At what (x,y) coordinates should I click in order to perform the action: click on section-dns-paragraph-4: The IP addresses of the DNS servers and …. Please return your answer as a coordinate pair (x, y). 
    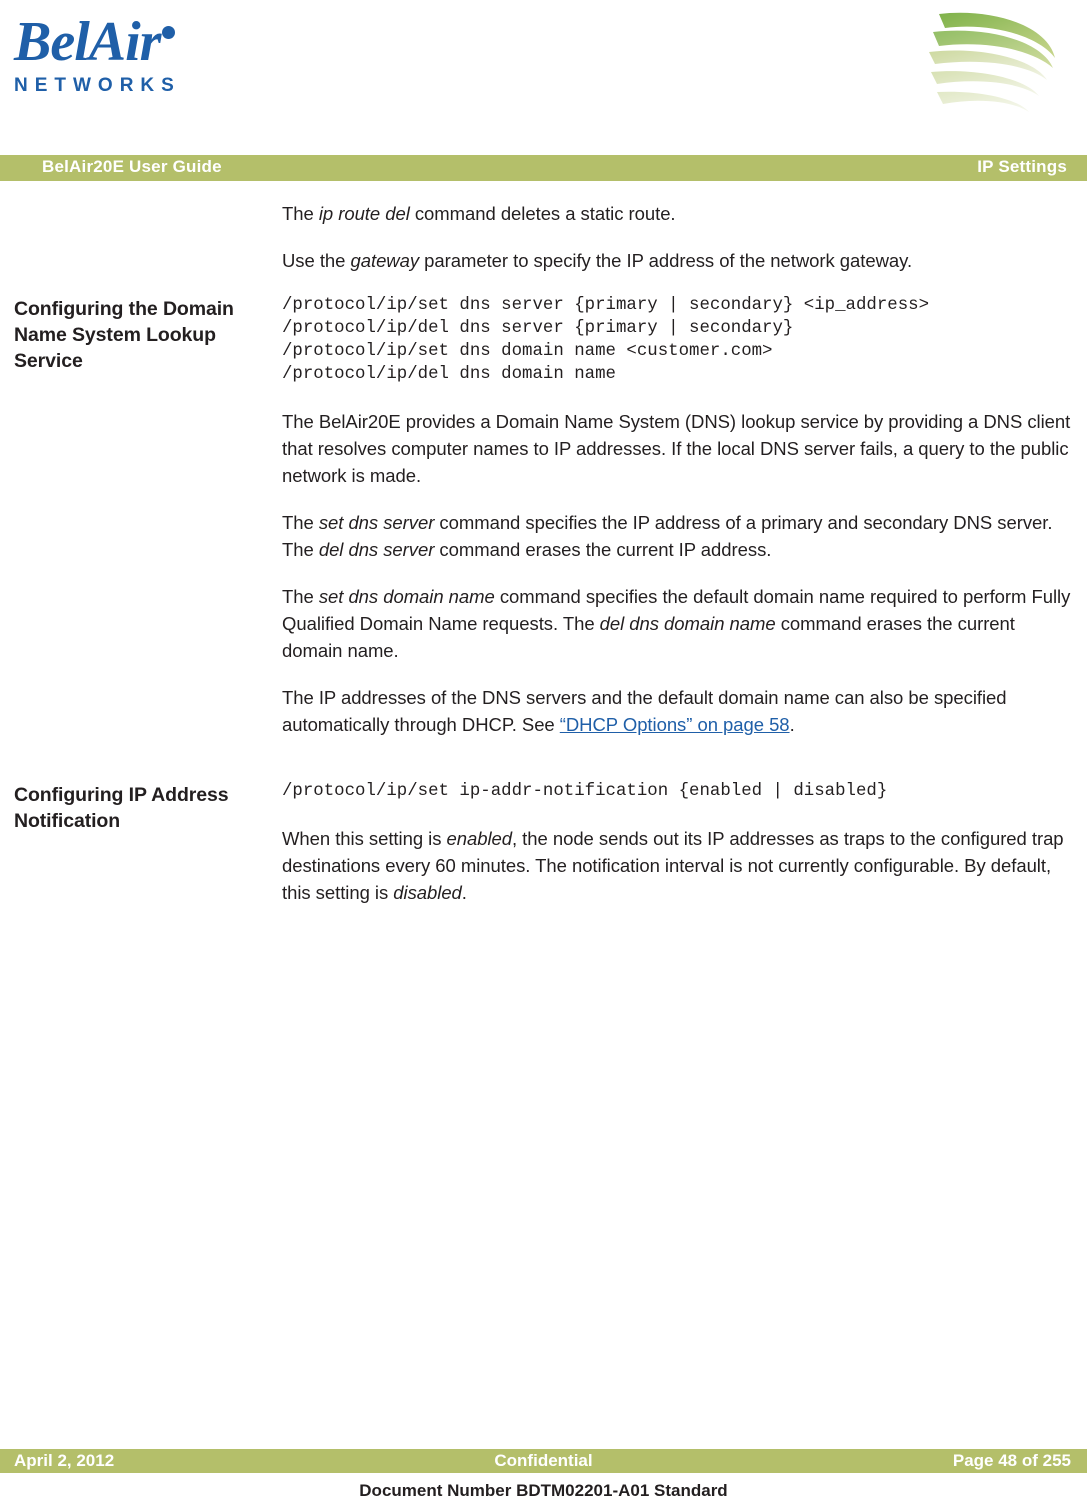
    Looking at the image, I should click on (677, 711).